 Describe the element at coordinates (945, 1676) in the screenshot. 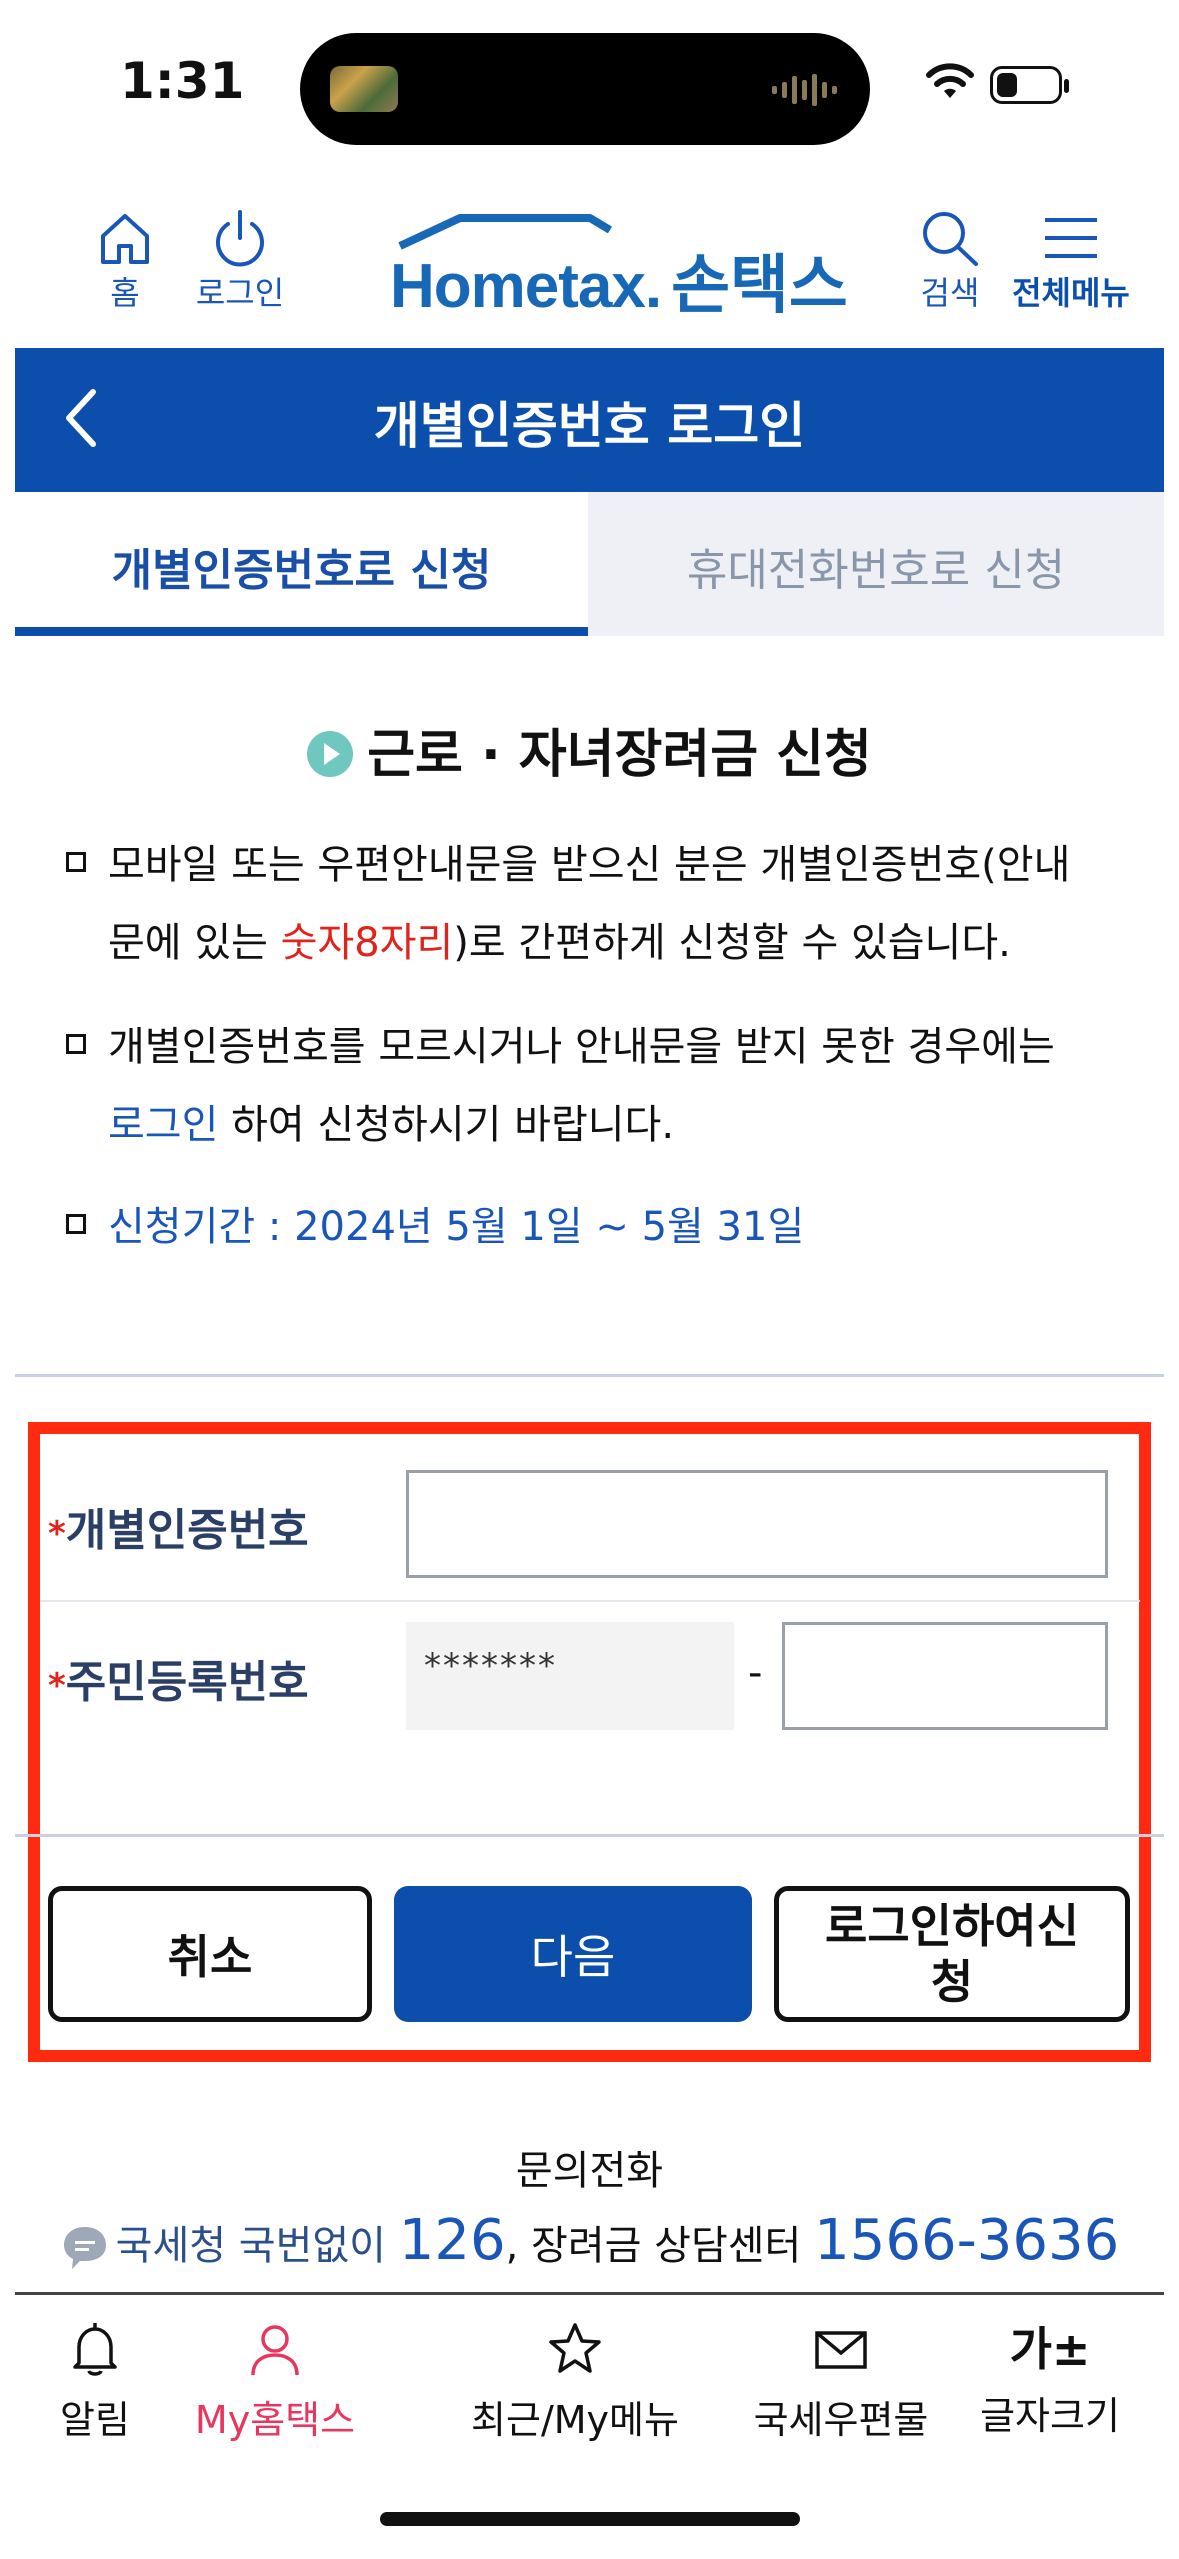

I see `rrn-back-input` at that location.